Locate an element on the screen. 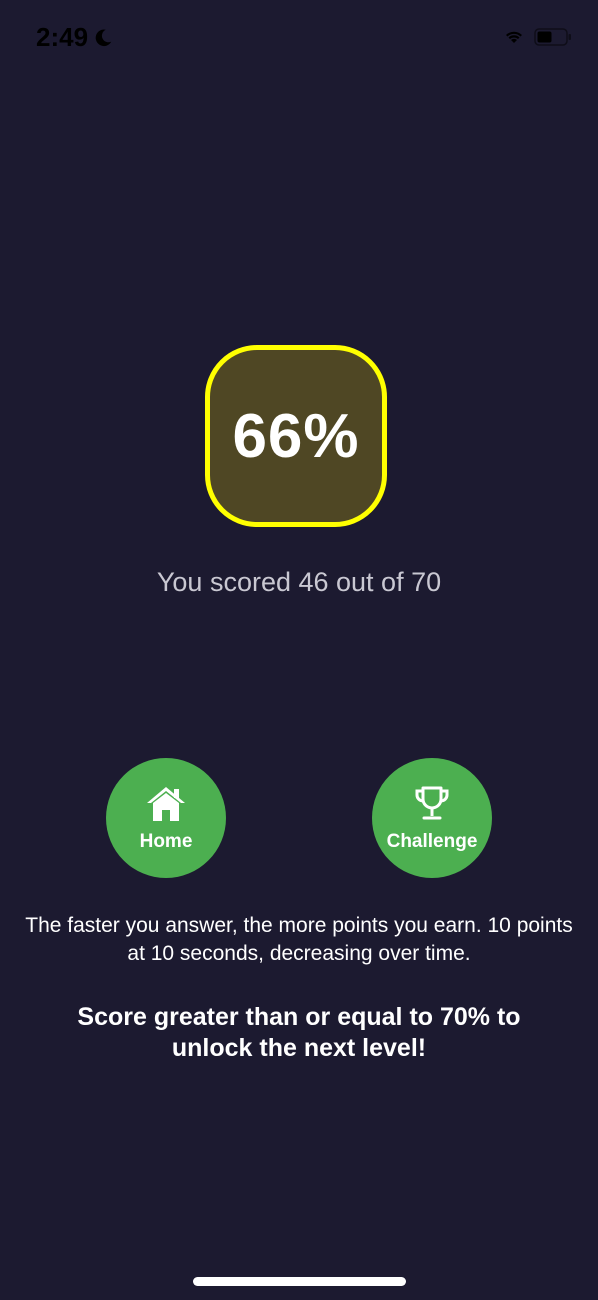 The width and height of the screenshot is (598, 1300). home-indicator is located at coordinates (299, 1281).